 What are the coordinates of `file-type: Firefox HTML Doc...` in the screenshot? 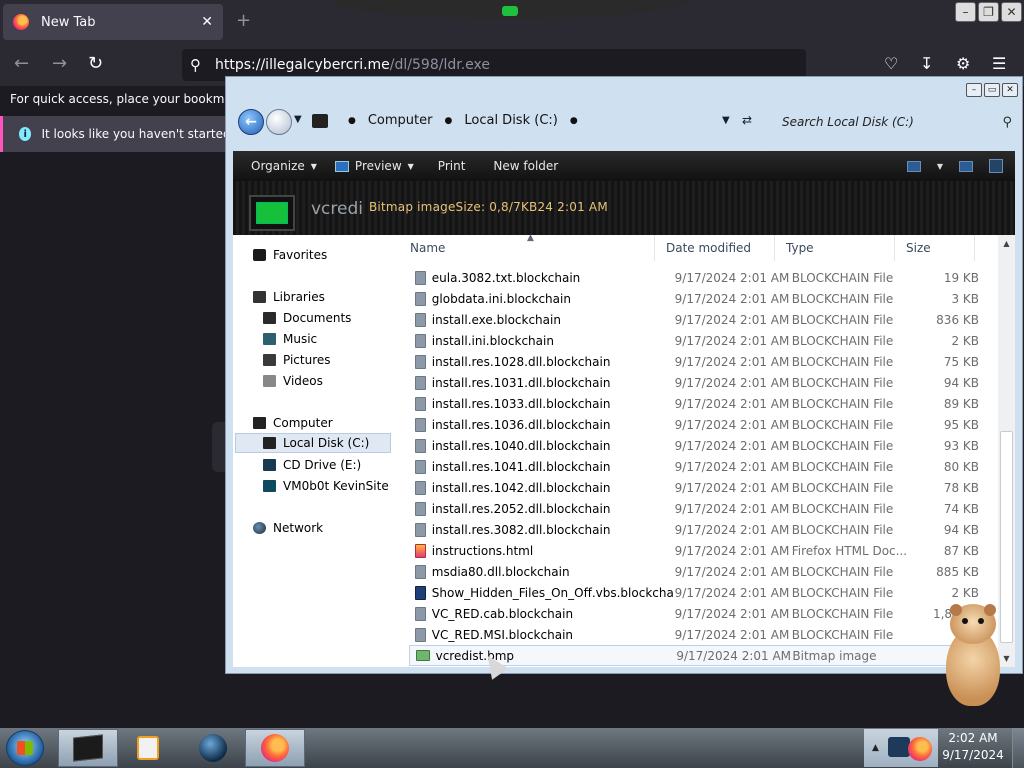 It's located at (849, 550).